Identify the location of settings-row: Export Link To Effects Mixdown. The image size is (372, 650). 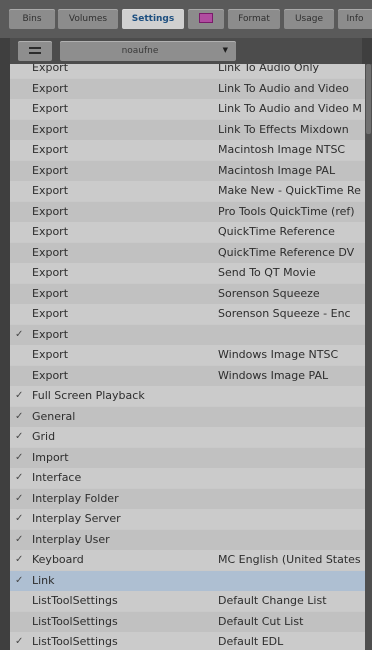
(187, 129).